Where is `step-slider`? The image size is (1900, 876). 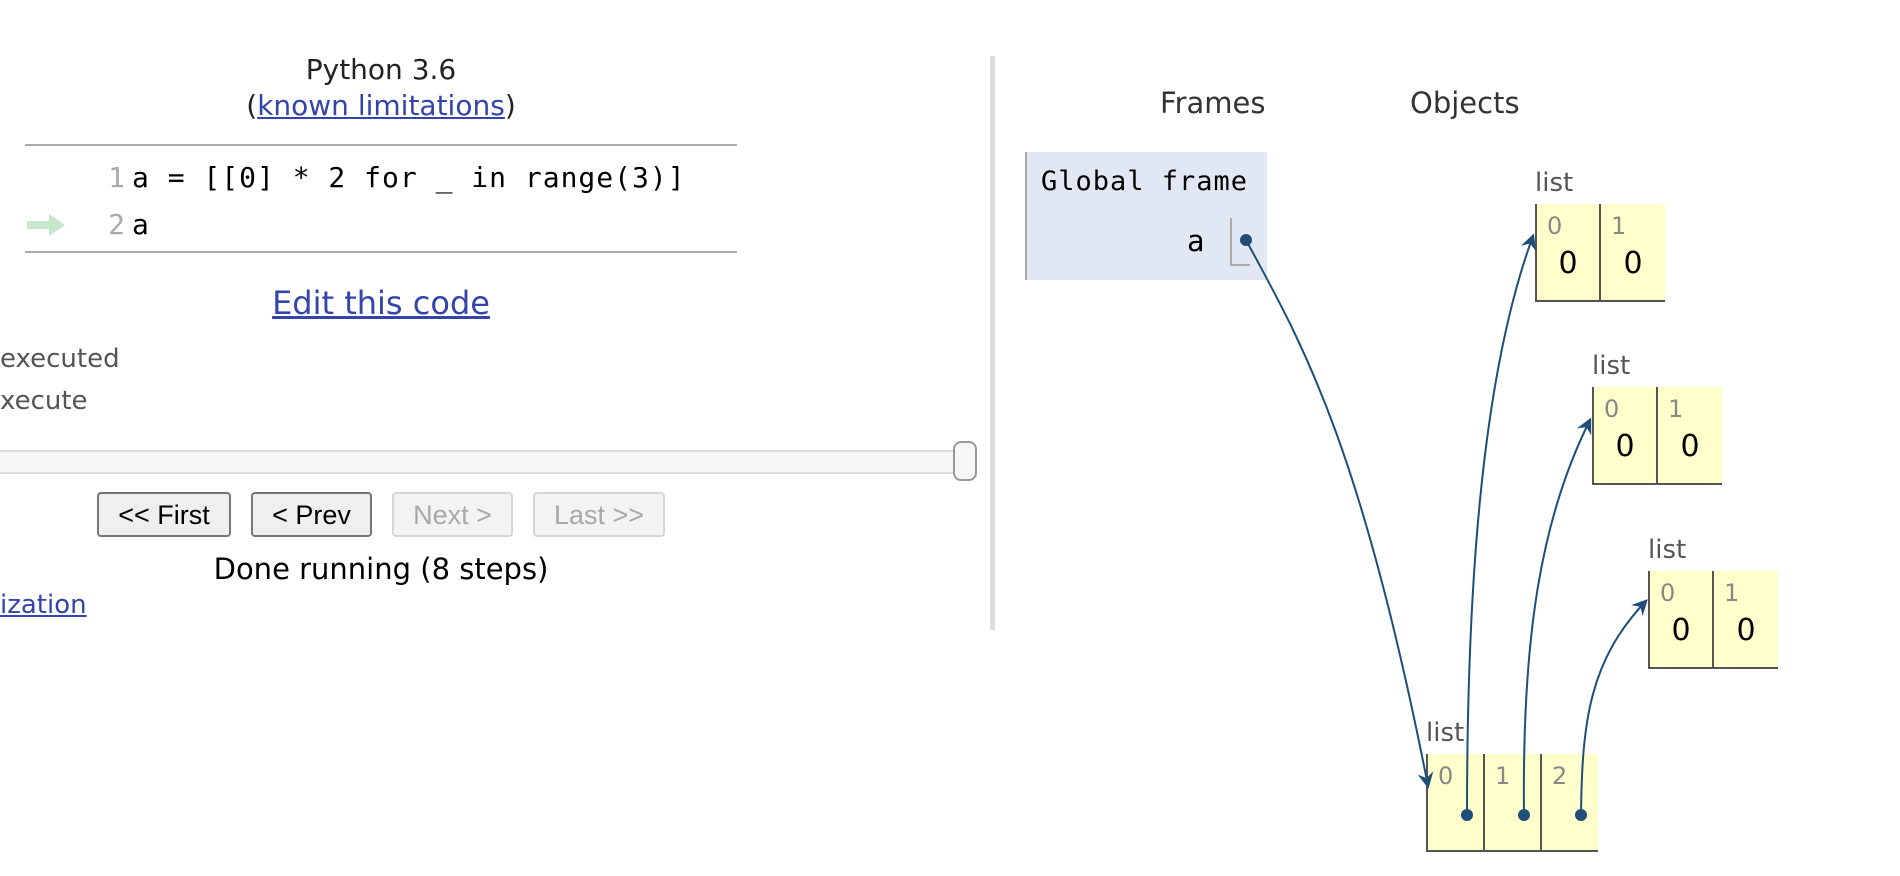 step-slider is located at coordinates (480, 462).